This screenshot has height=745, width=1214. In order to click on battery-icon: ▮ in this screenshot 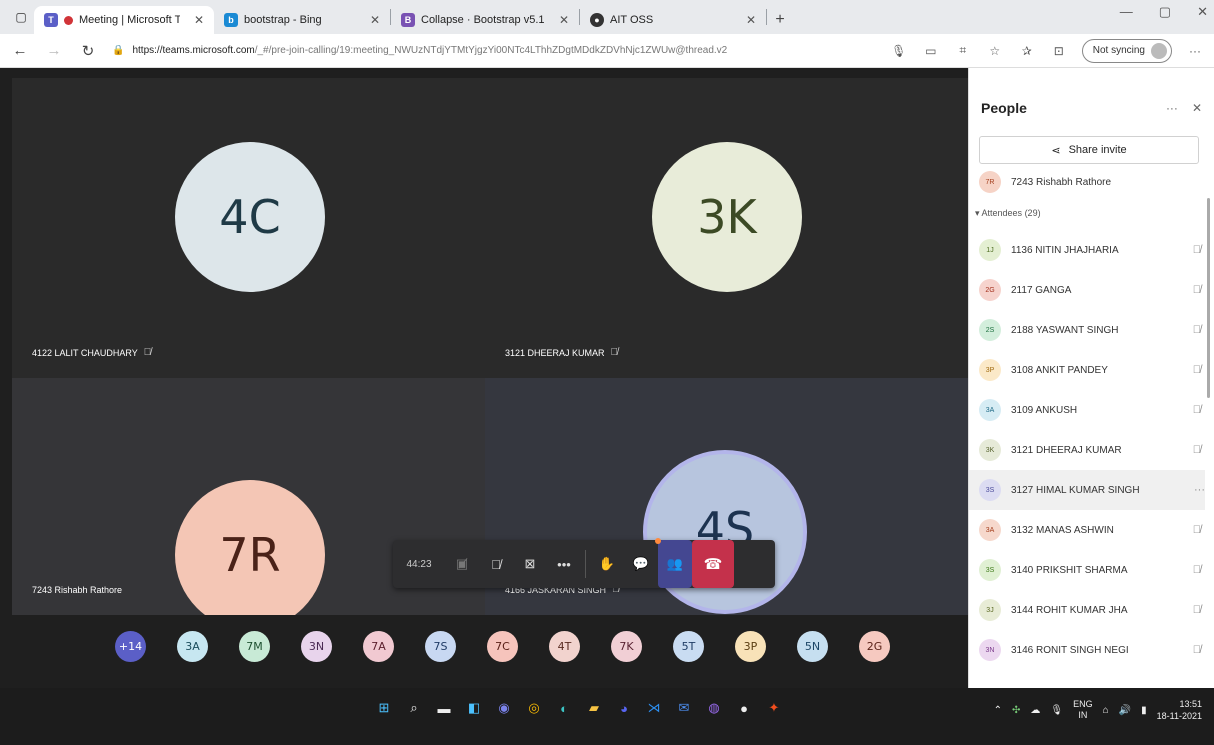, I will do `click(1144, 710)`.